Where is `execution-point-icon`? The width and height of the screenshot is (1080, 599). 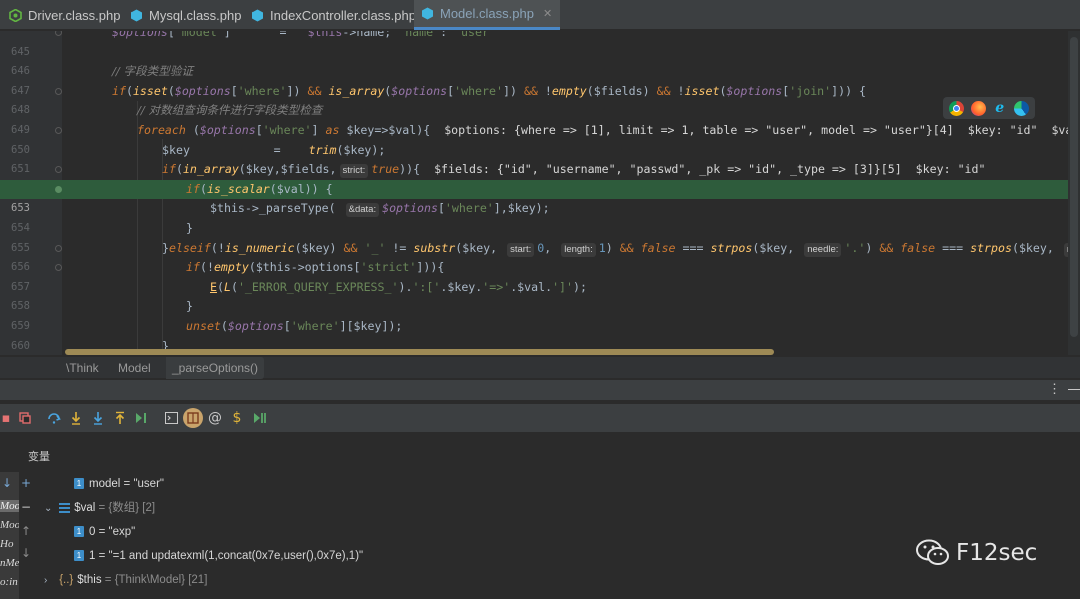
execution-point-icon is located at coordinates (58, 189).